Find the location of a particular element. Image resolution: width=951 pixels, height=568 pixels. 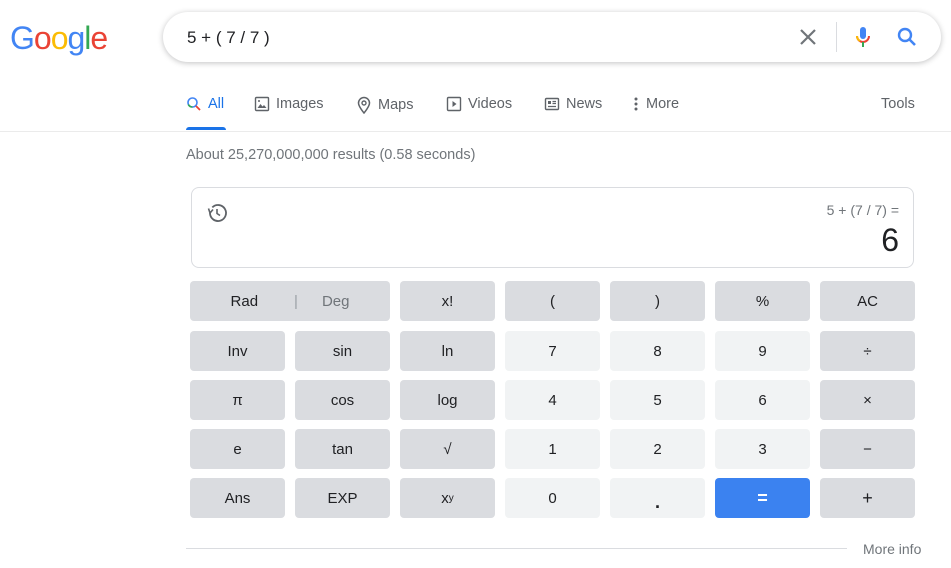

digit-1-key: 1 is located at coordinates (552, 449).